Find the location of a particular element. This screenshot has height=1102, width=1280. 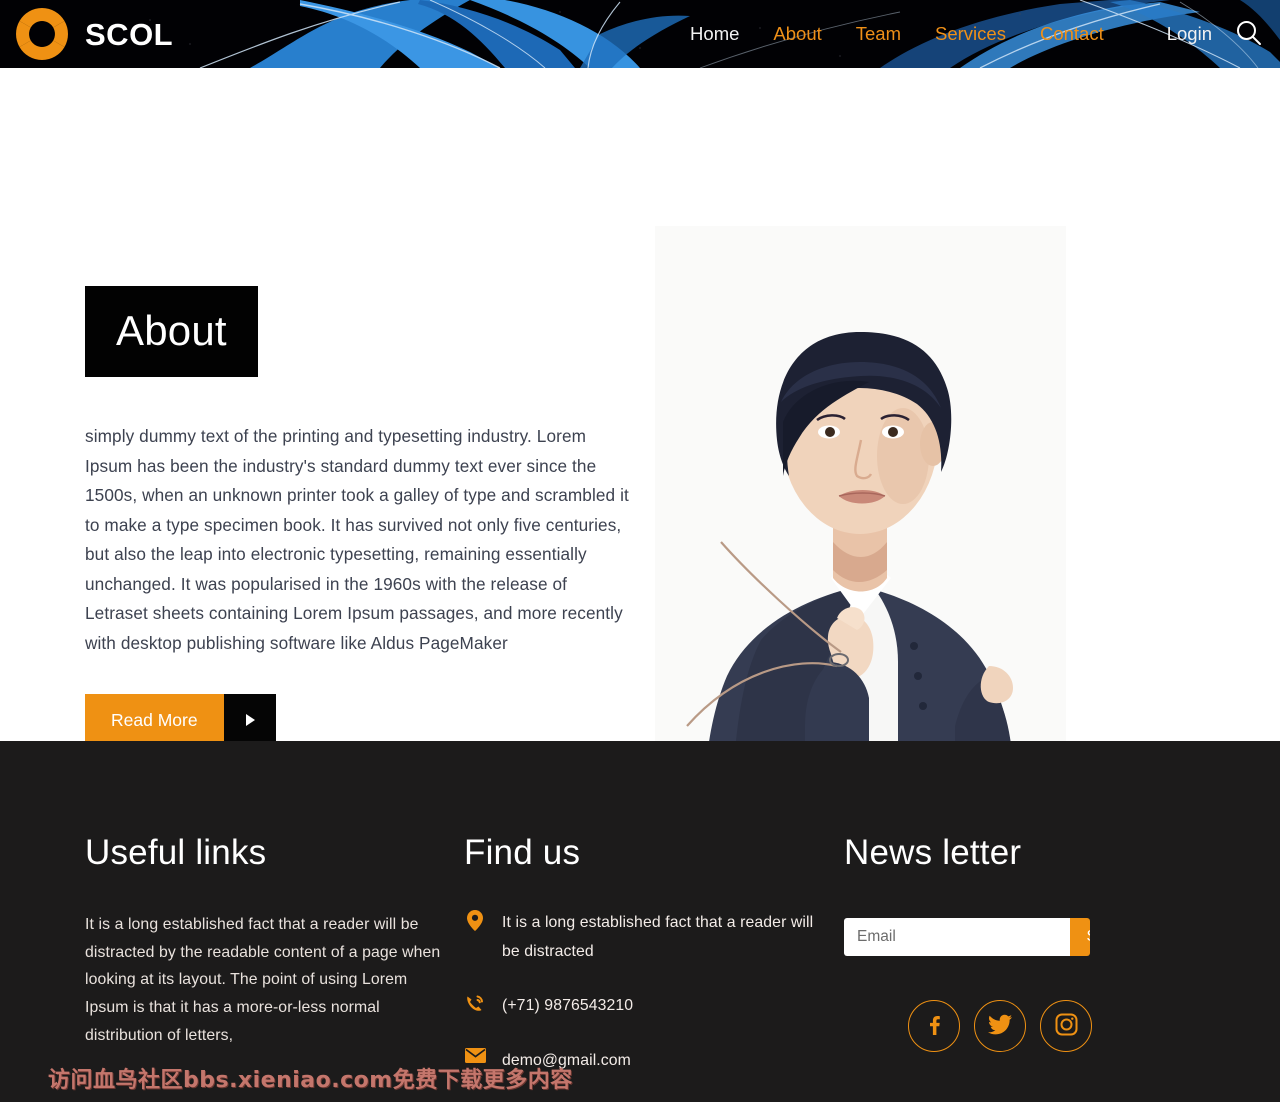

contact-phone: (+71) 9876543210 is located at coordinates (568, 1006).